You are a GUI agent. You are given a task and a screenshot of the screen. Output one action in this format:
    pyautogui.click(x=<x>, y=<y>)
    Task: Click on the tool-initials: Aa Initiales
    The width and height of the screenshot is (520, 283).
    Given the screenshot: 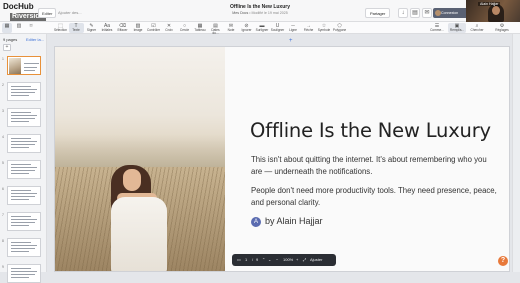 What is the action you would take?
    pyautogui.click(x=107, y=28)
    